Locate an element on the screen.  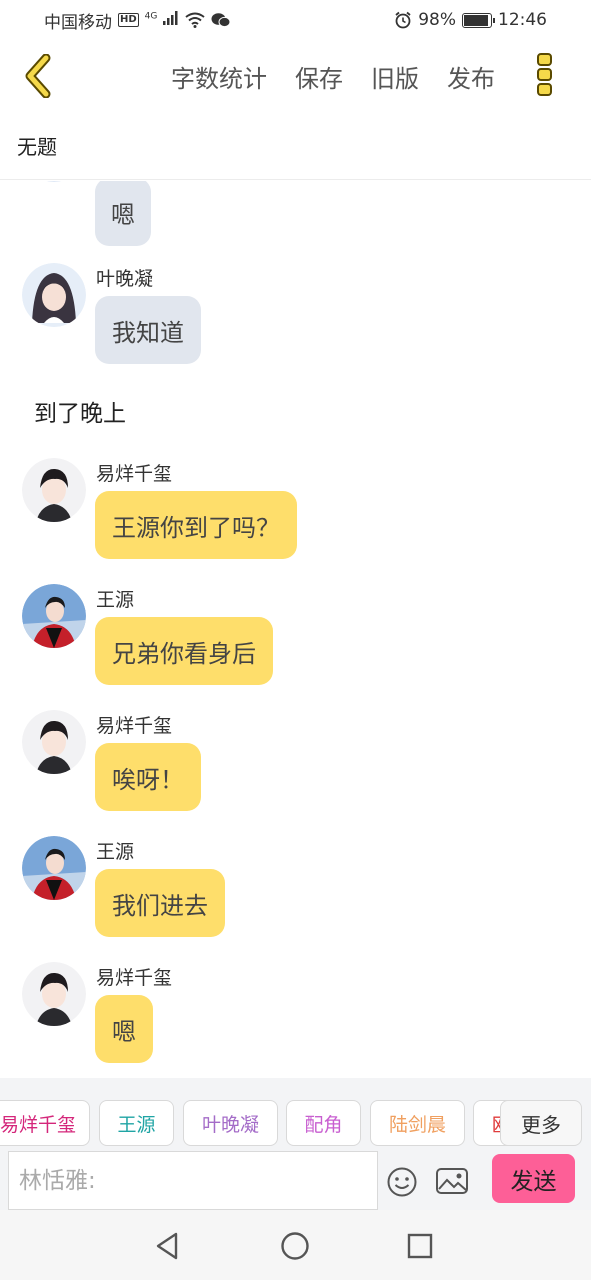
alarm-icon is located at coordinates (403, 20).